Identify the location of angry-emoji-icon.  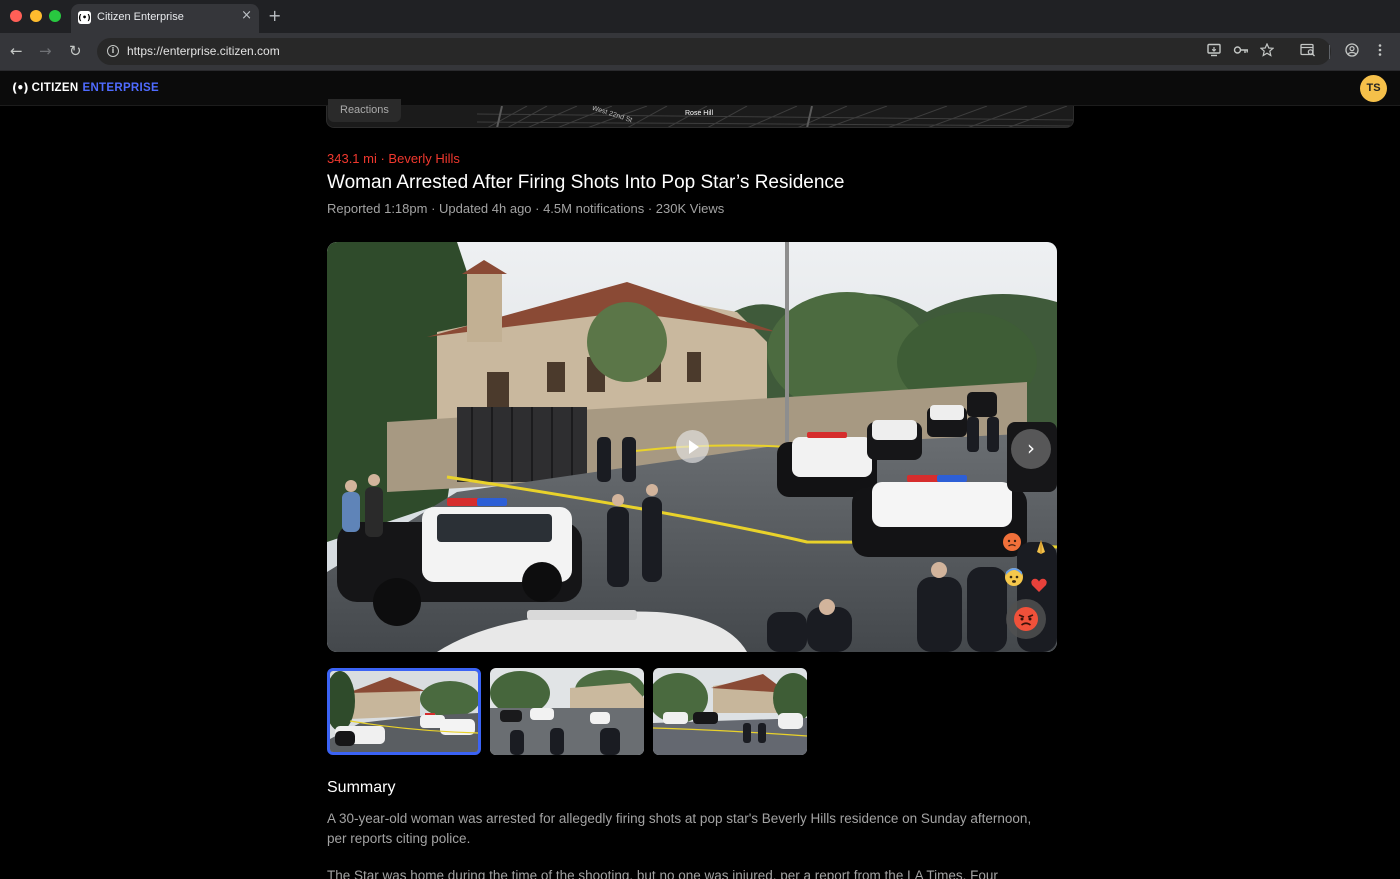
(1012, 542).